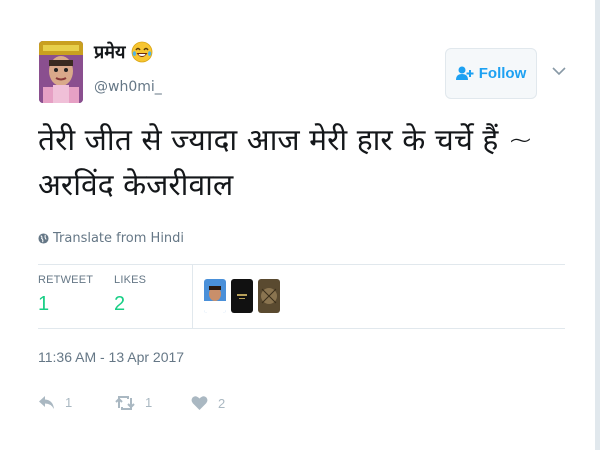 This screenshot has width=600, height=450. Describe the element at coordinates (301, 328) in the screenshot. I see `stats-bottom-divider` at that location.